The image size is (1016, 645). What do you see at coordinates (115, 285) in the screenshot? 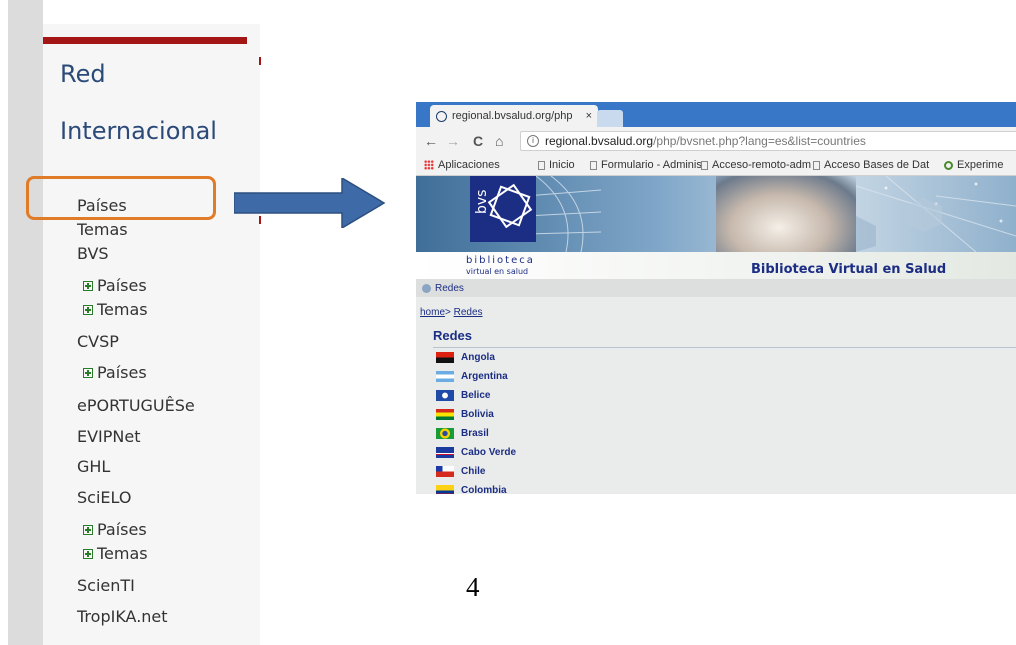
I see `sidebar-subitem-bvs-paises: Países` at bounding box center [115, 285].